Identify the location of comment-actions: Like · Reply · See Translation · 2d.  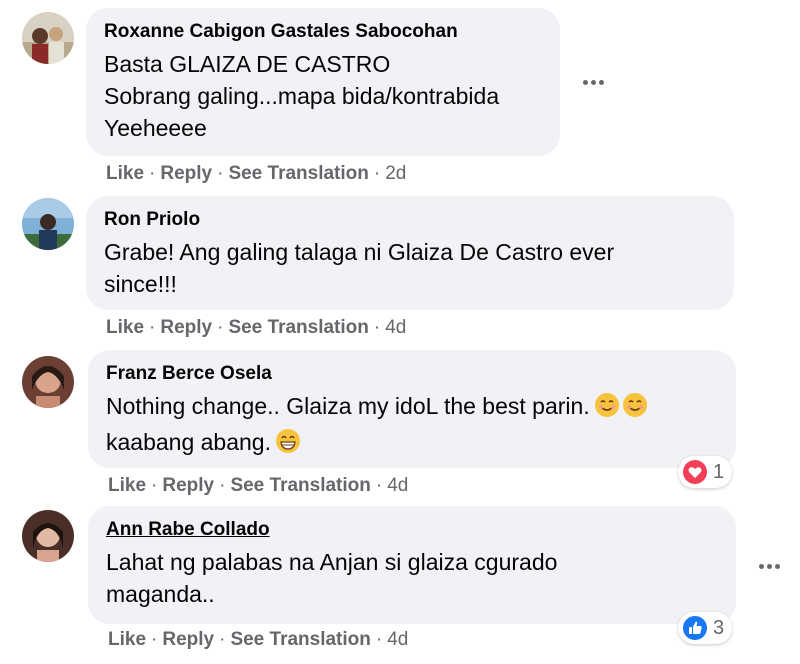
(256, 174).